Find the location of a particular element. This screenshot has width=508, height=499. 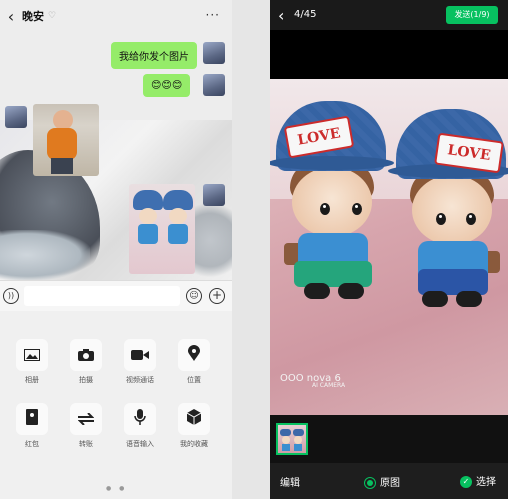

mute-icon: ♡ is located at coordinates (52, 16).